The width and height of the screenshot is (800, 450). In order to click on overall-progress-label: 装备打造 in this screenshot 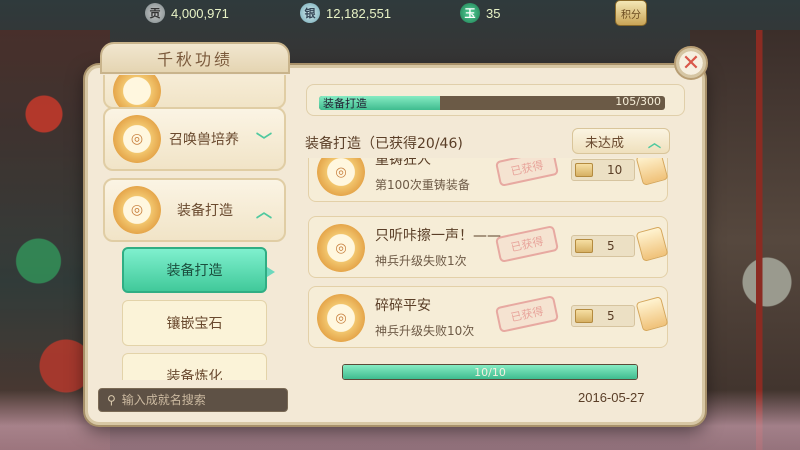, I will do `click(345, 103)`.